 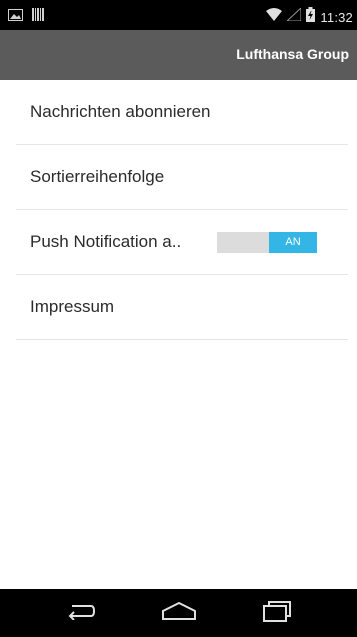 I want to click on status-bar: 11:32, so click(x=178, y=15).